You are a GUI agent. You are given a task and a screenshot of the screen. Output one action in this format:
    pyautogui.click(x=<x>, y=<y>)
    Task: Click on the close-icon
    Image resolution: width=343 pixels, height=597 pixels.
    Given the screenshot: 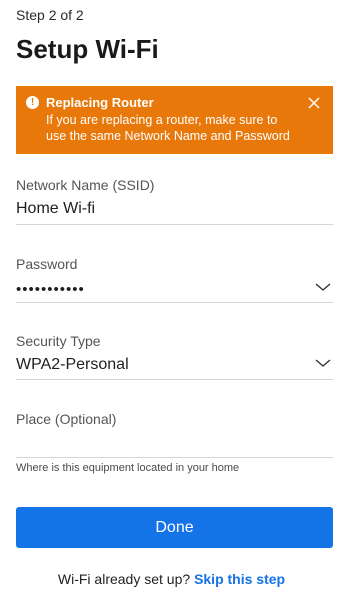 What is the action you would take?
    pyautogui.click(x=314, y=103)
    